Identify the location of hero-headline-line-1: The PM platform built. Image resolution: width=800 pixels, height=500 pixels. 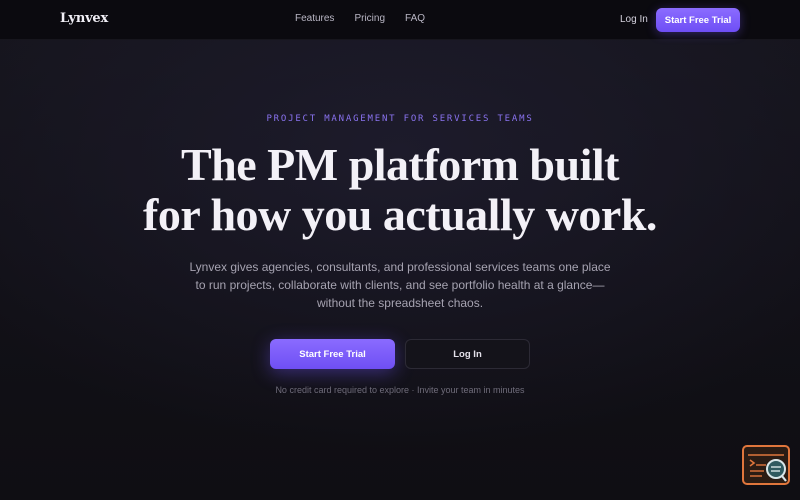
(400, 164).